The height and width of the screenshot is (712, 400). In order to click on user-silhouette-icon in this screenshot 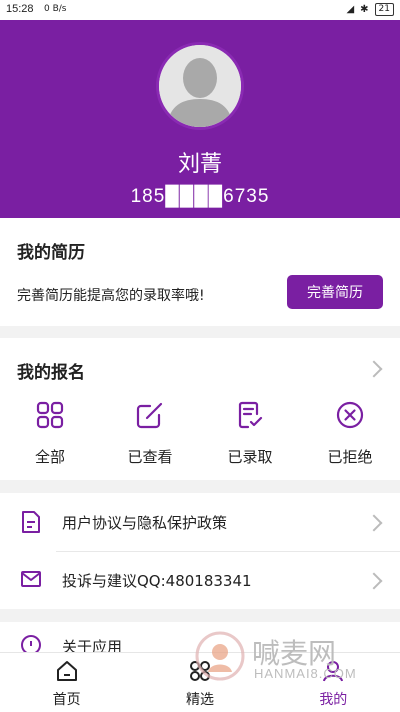, I will do `click(200, 86)`.